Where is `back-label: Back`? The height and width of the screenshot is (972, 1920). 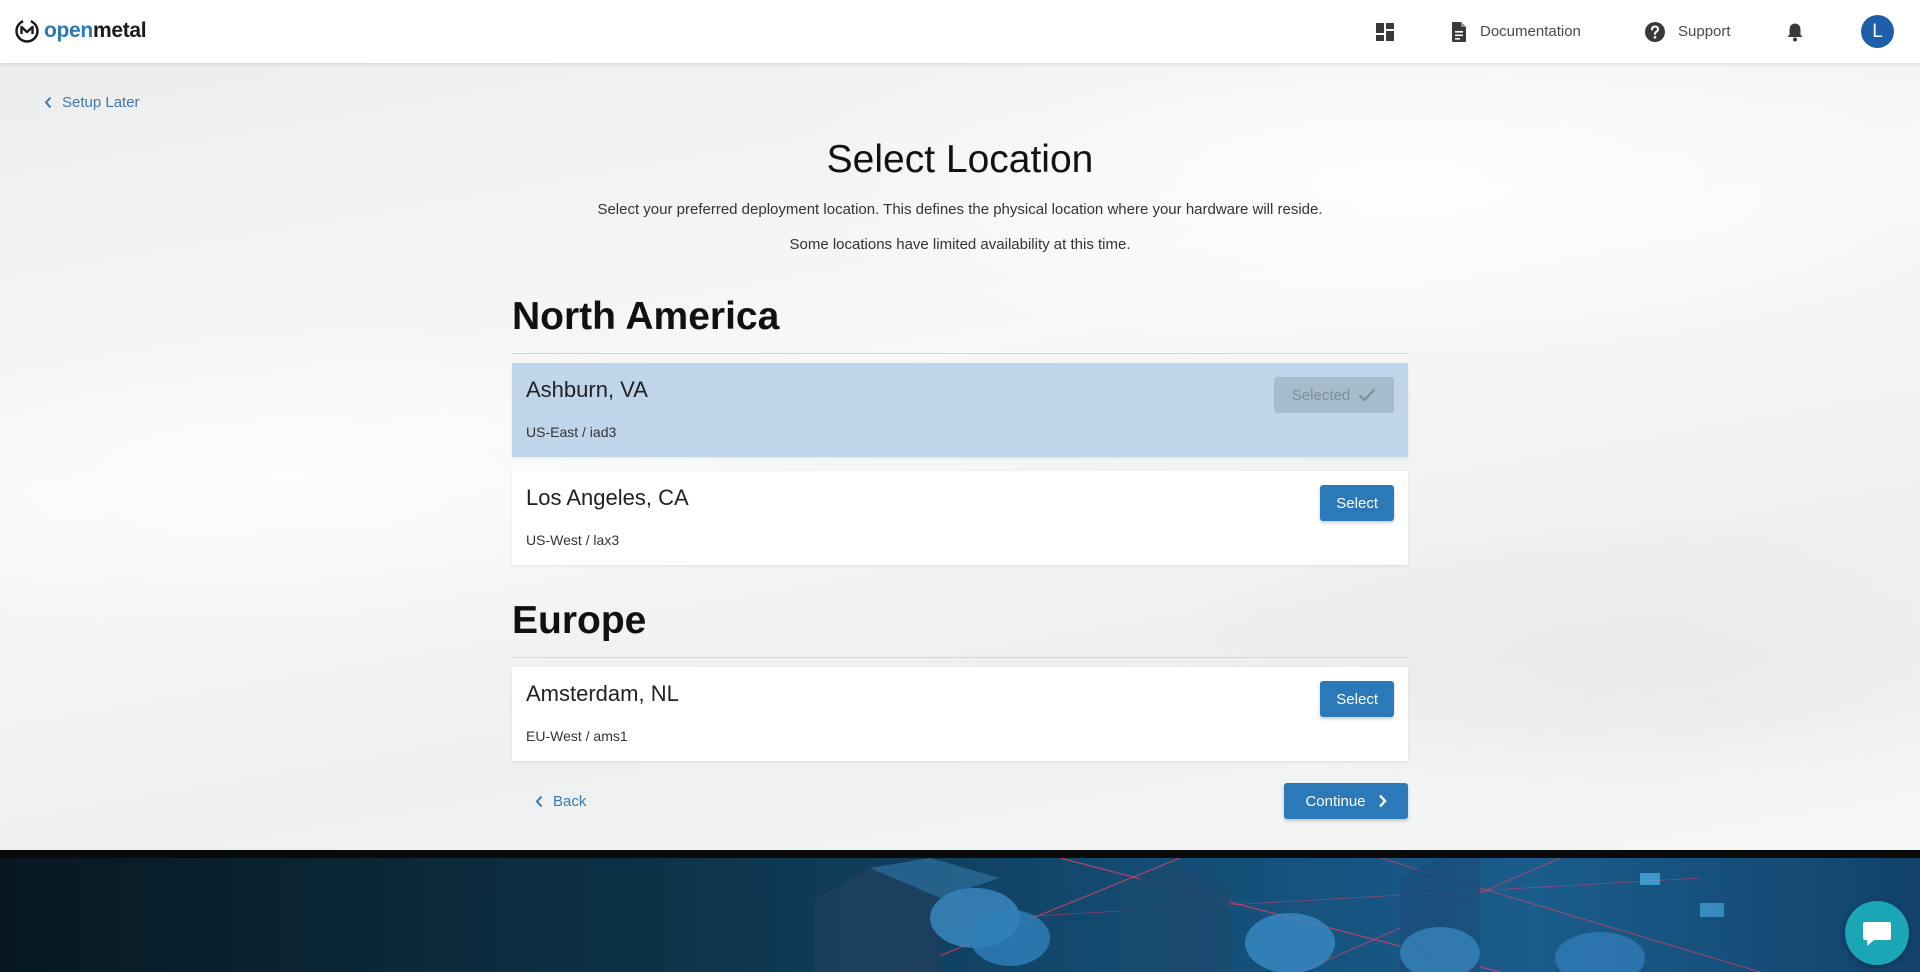 back-label: Back is located at coordinates (570, 801).